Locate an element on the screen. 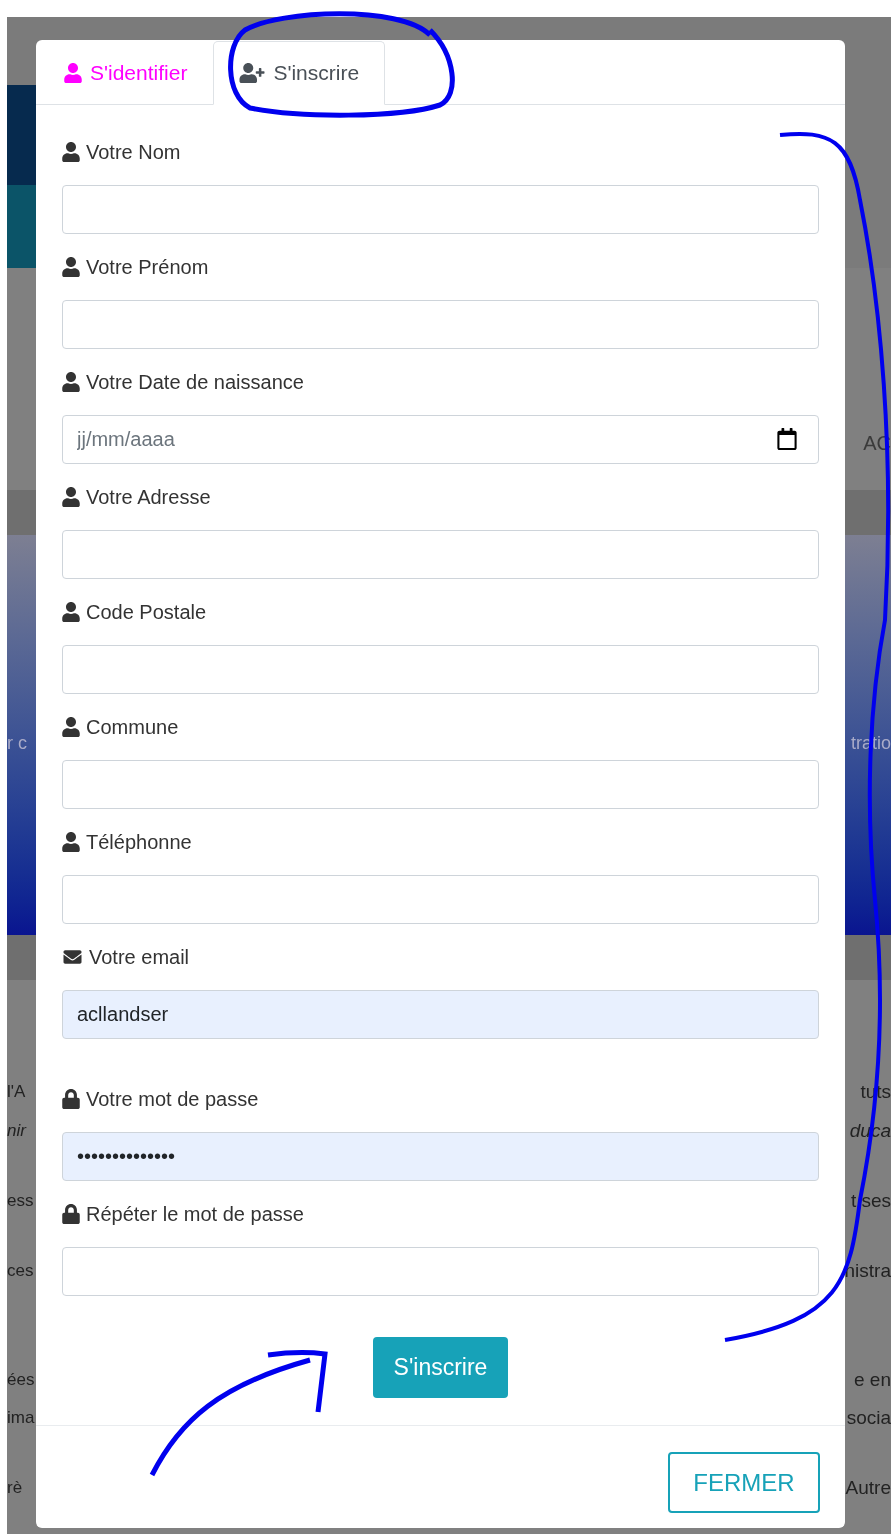  field-label: Commune is located at coordinates (132, 727).